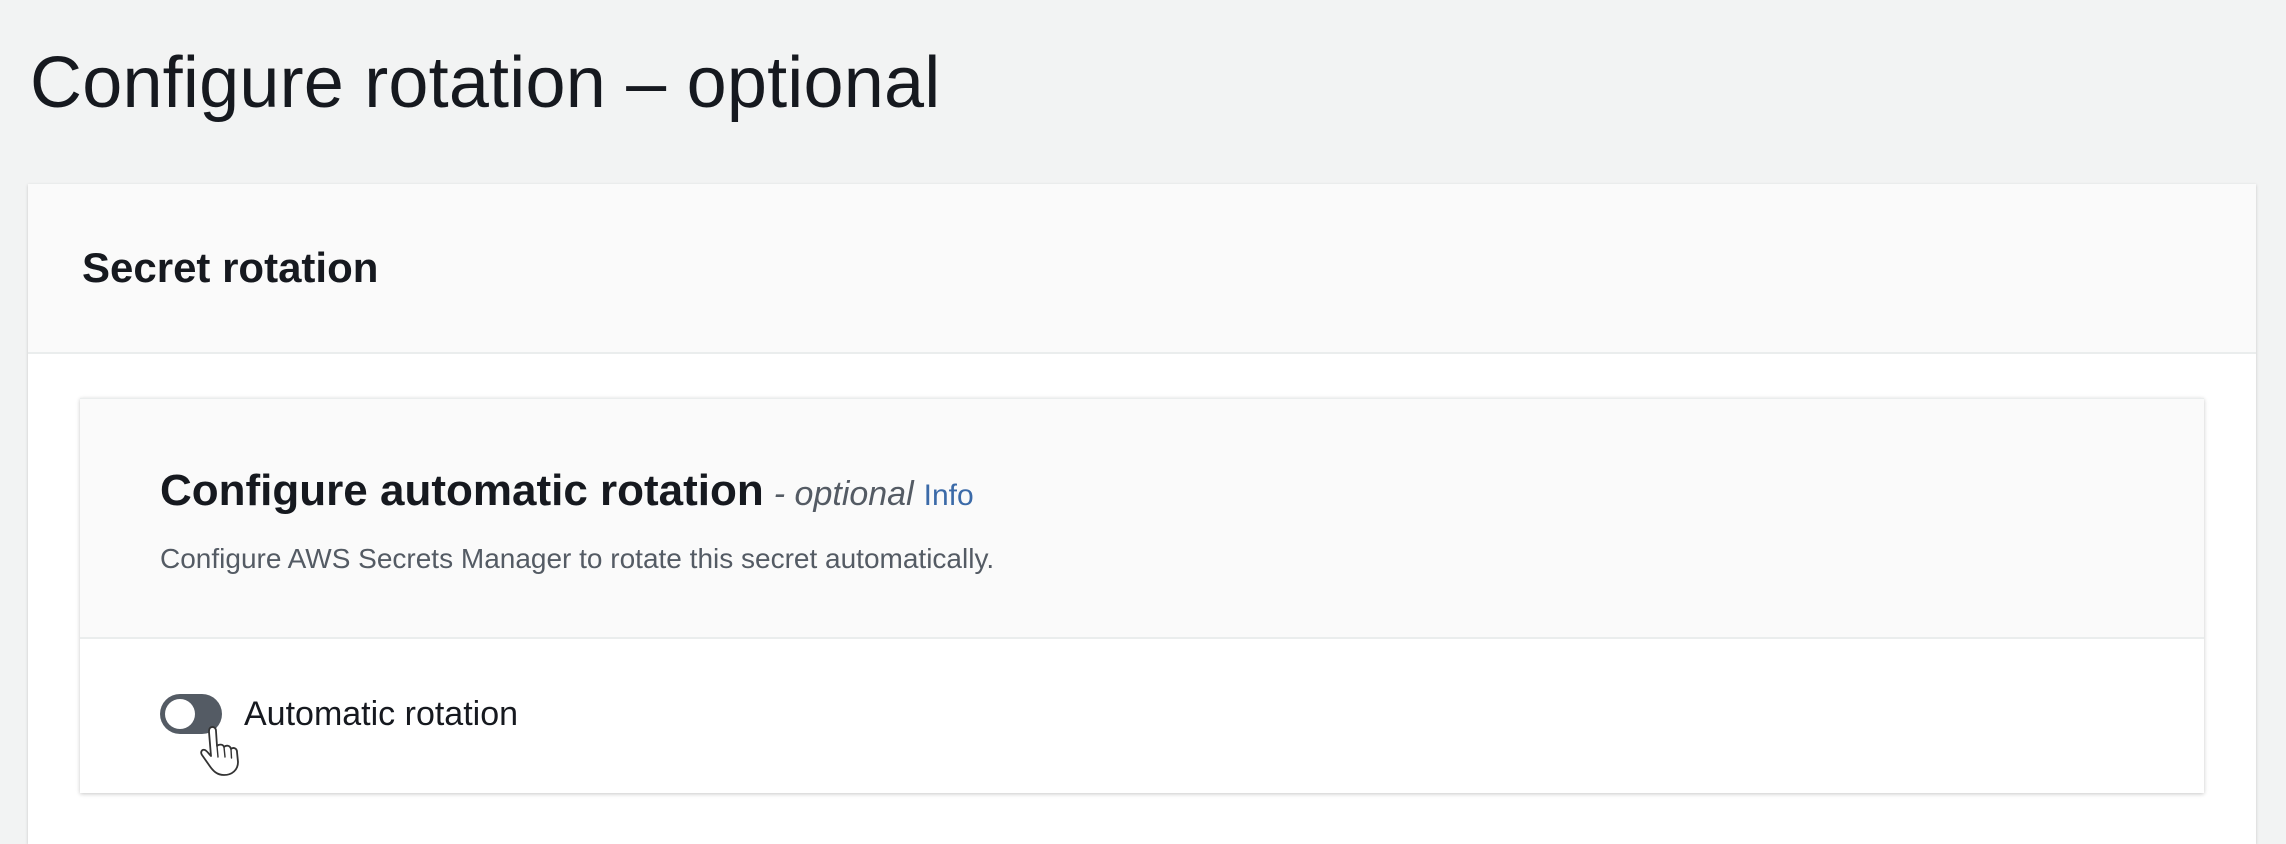  What do you see at coordinates (381, 714) in the screenshot?
I see `automatic-rotation-label: Automatic rotation` at bounding box center [381, 714].